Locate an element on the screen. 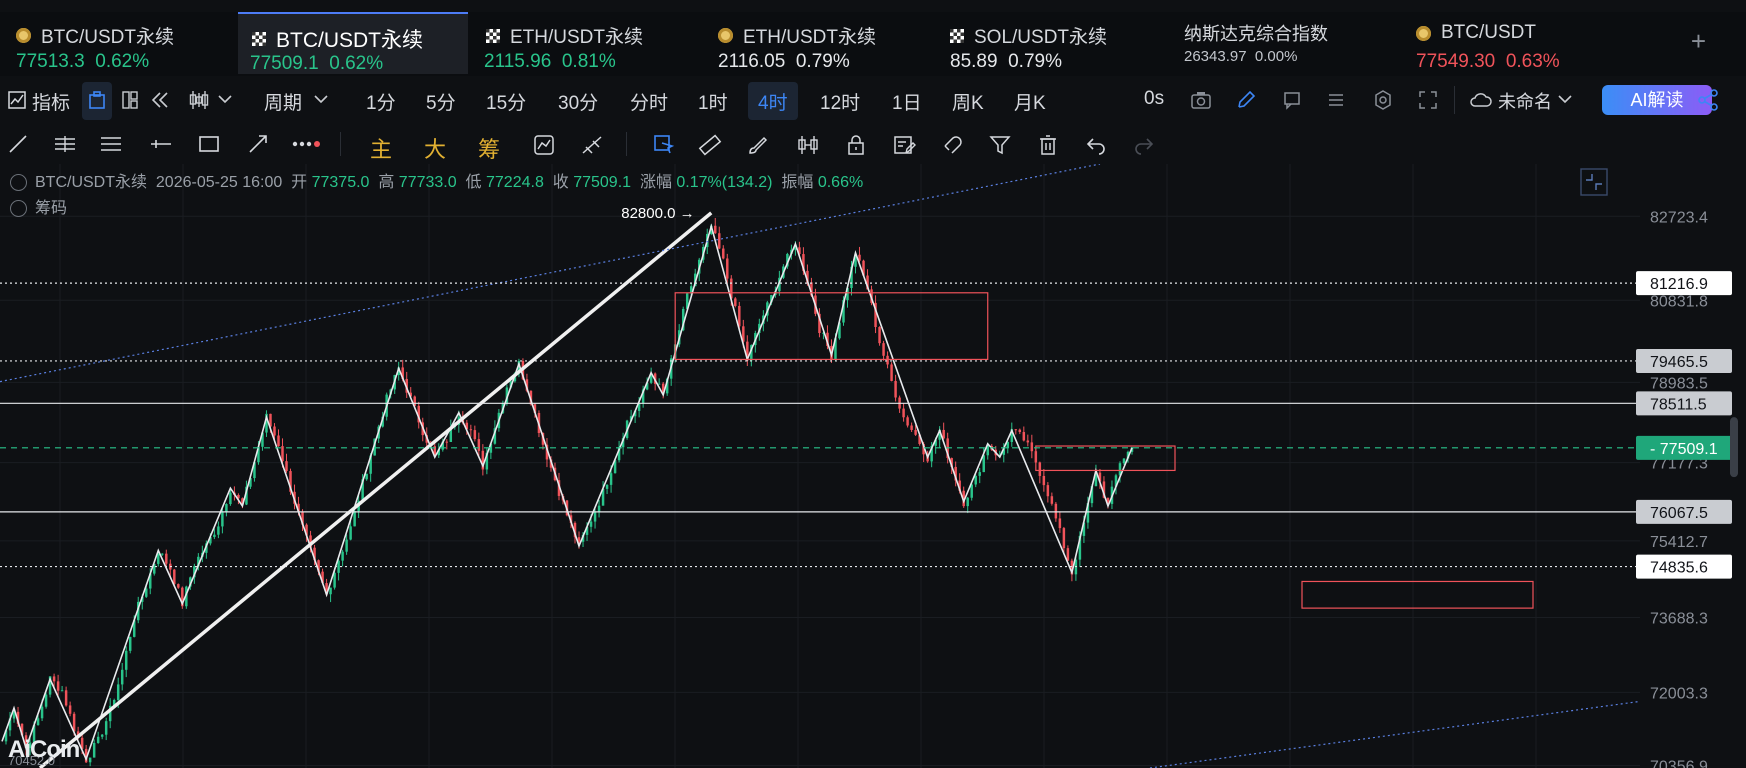 This screenshot has width=1746, height=768. channel-lower is located at coordinates (1395, 734).